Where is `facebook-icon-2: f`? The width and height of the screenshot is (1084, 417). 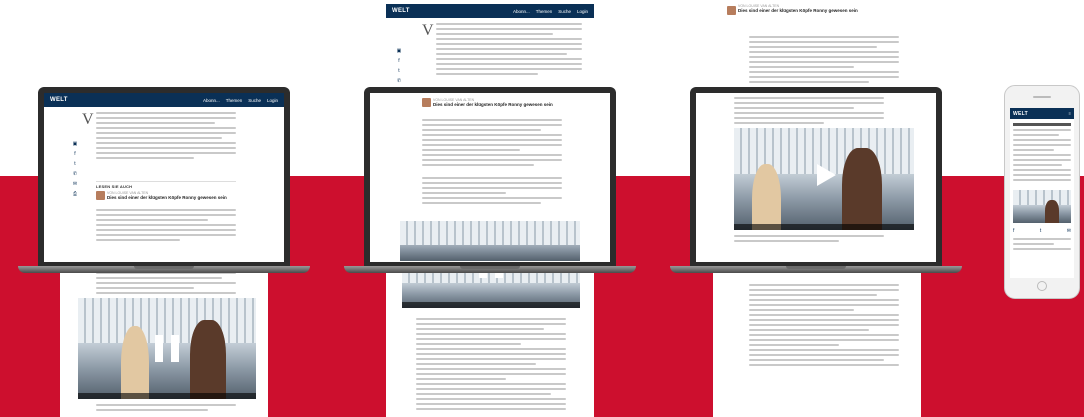 facebook-icon-2: f is located at coordinates (398, 61).